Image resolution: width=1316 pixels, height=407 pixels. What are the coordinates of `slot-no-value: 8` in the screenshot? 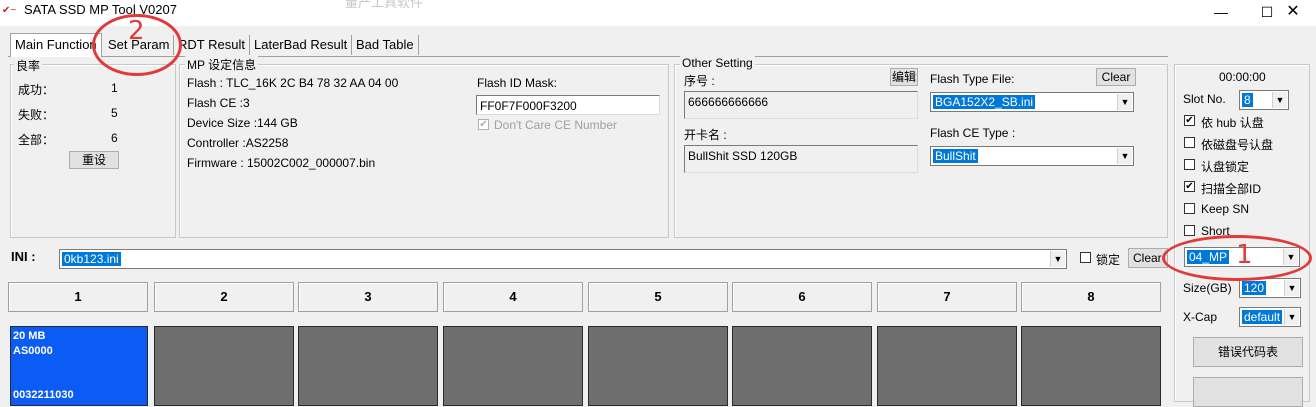 It's located at (1247, 100).